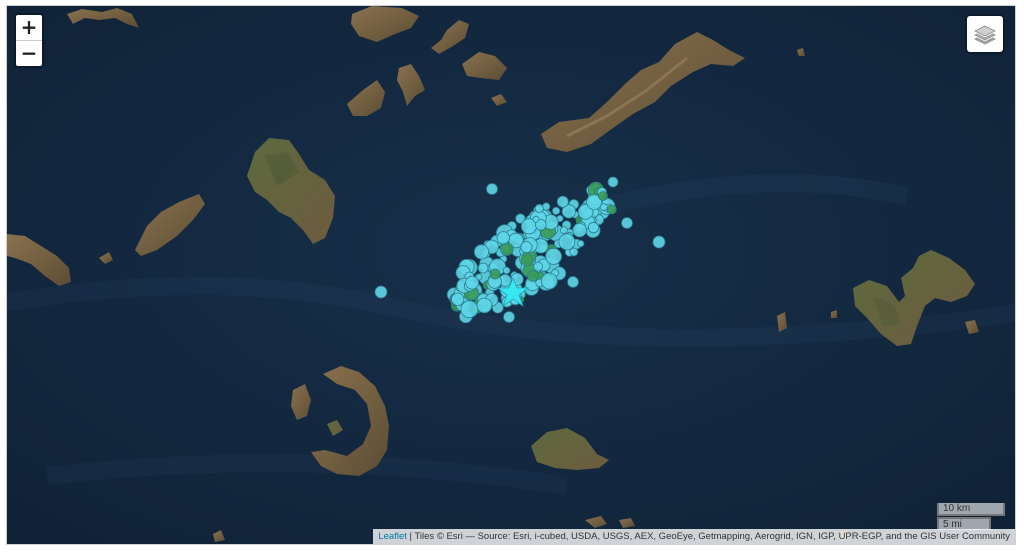 Image resolution: width=1024 pixels, height=553 pixels. I want to click on leaflet-link: Leaflet, so click(392, 536).